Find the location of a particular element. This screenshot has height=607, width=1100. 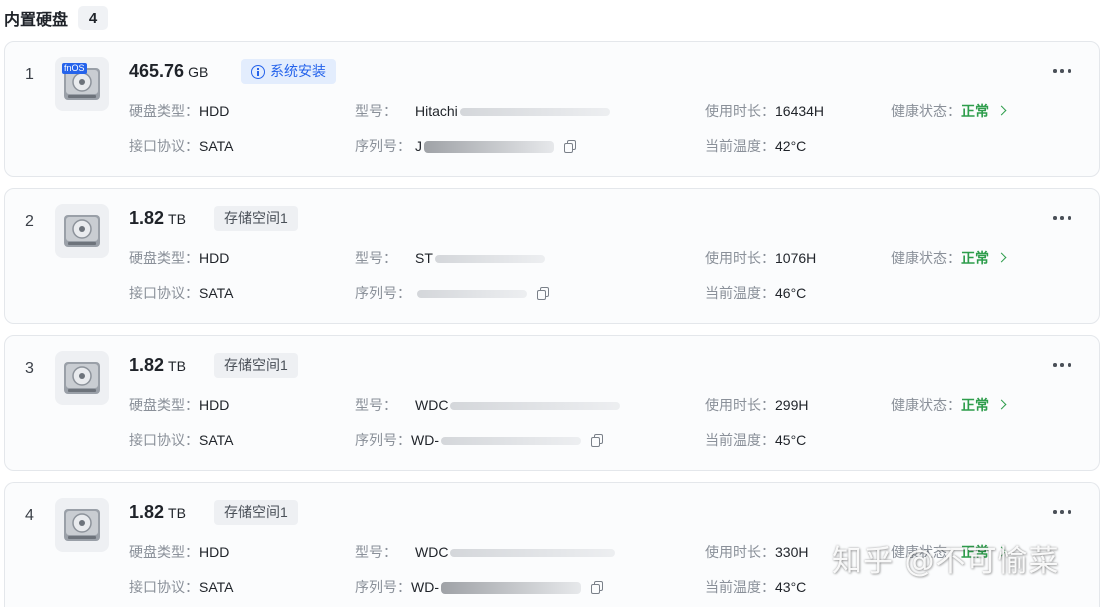

disk-usage-hours: 使用时长：299H is located at coordinates (757, 405).